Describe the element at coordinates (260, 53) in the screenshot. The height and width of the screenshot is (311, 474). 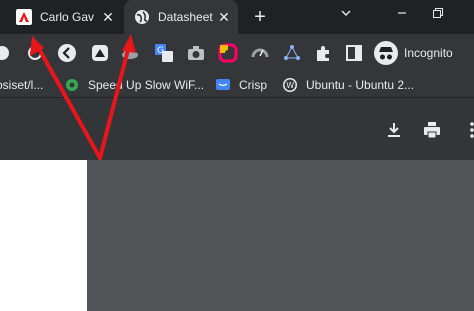
I see `gauge-icon` at that location.